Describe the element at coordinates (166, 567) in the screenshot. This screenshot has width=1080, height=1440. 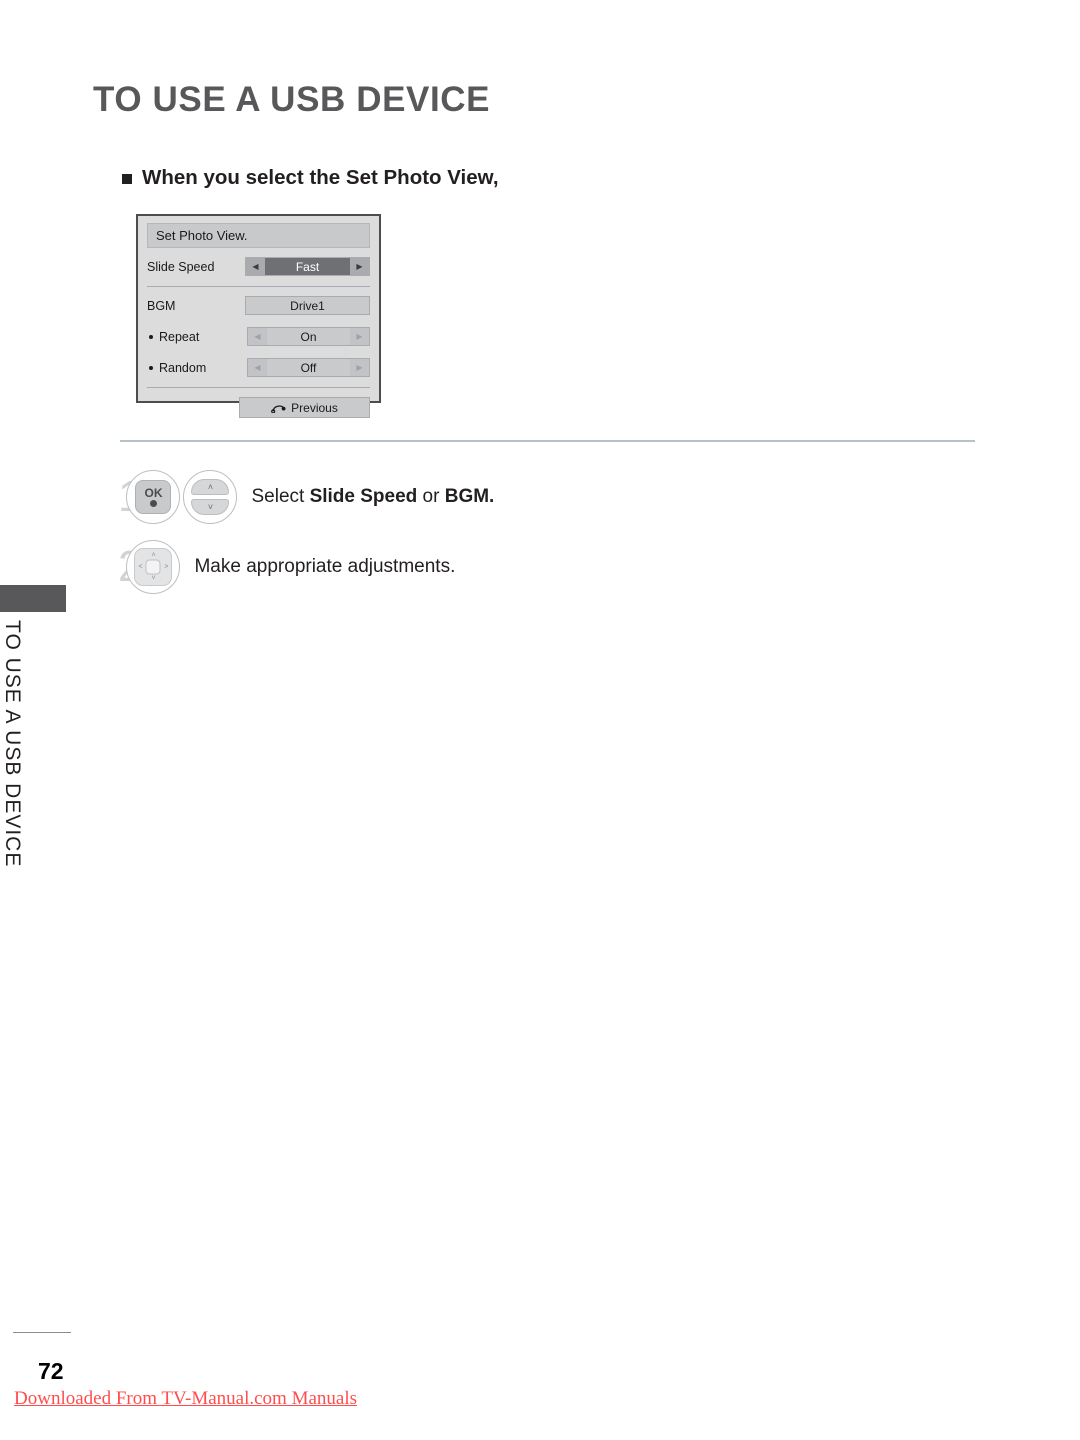
I see `dpad-right-chevron-icon: ˃` at that location.